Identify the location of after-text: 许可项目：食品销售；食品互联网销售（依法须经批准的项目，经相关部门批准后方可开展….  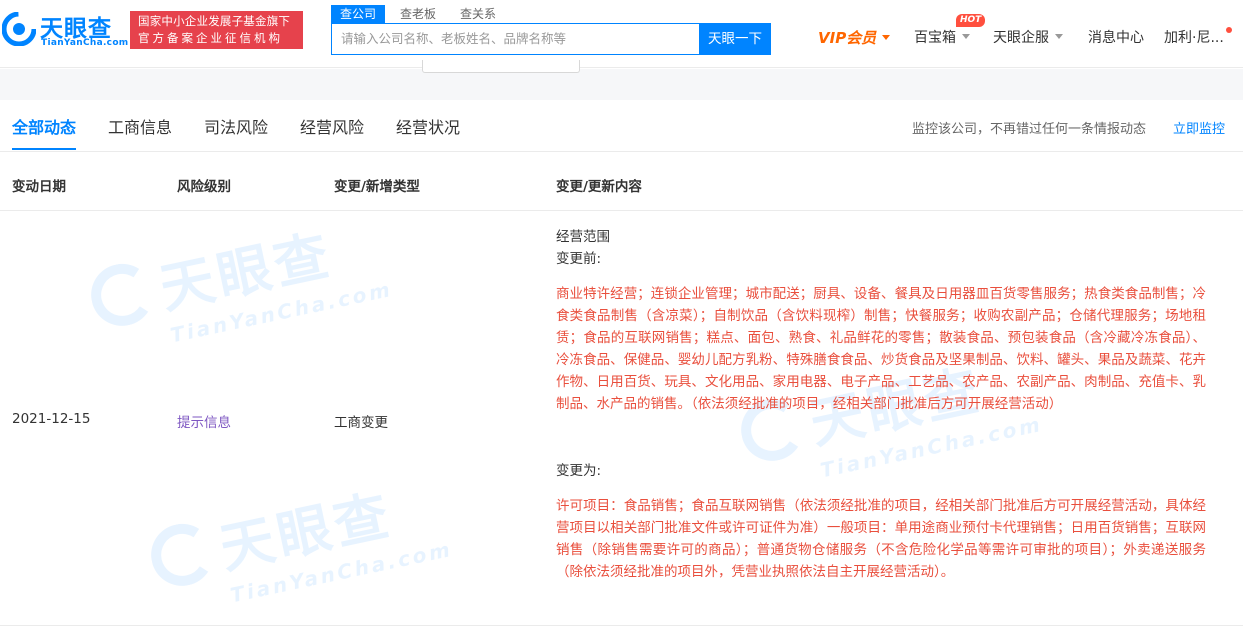
(881, 539).